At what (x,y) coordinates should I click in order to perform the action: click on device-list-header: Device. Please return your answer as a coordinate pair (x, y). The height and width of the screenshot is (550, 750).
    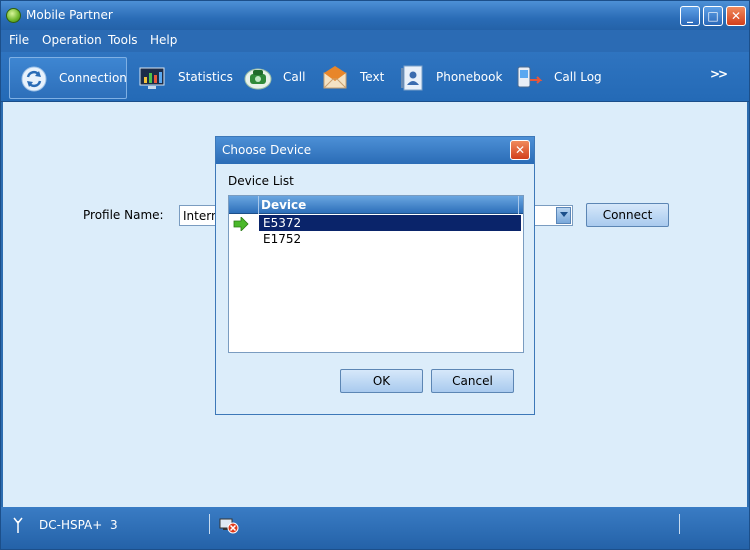
    Looking at the image, I should click on (376, 205).